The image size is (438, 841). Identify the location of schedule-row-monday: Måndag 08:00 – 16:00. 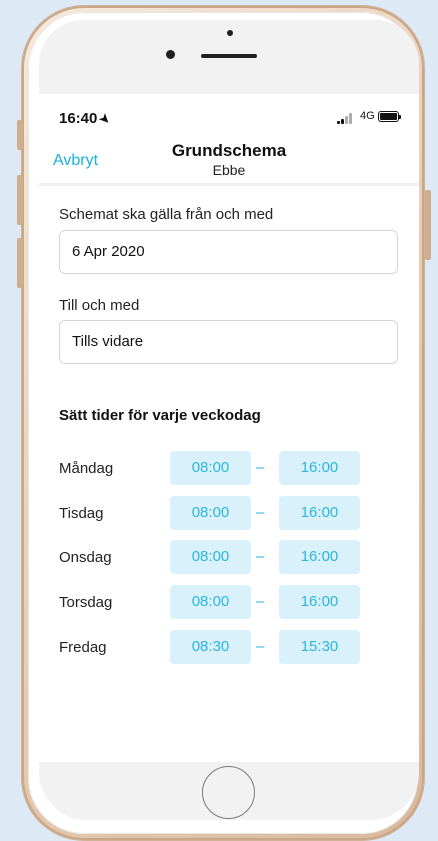
(229, 468).